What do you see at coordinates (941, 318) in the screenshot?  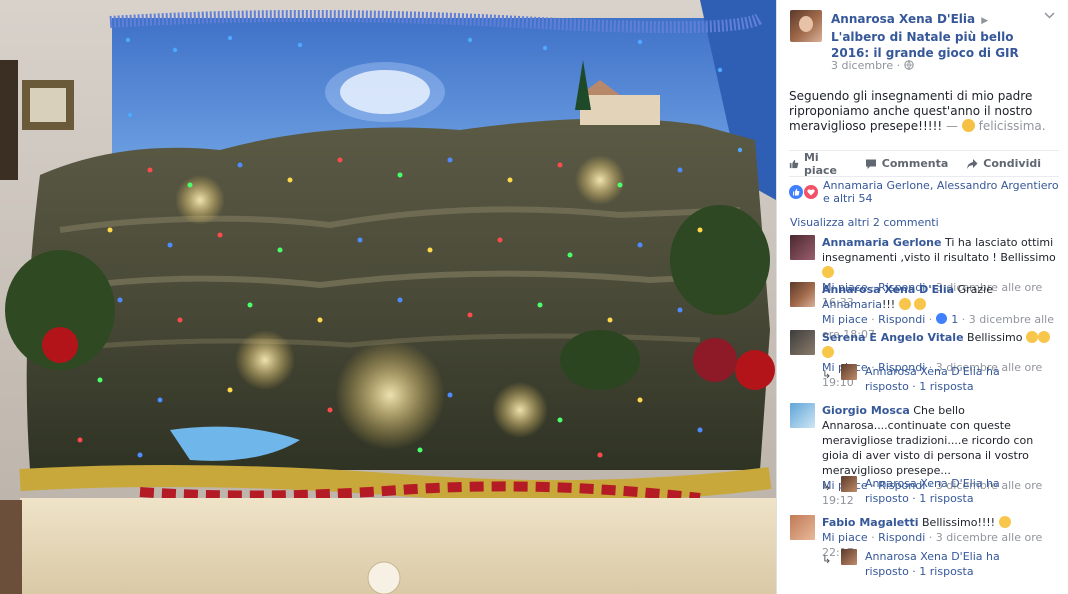 I see `like-count-icon` at bounding box center [941, 318].